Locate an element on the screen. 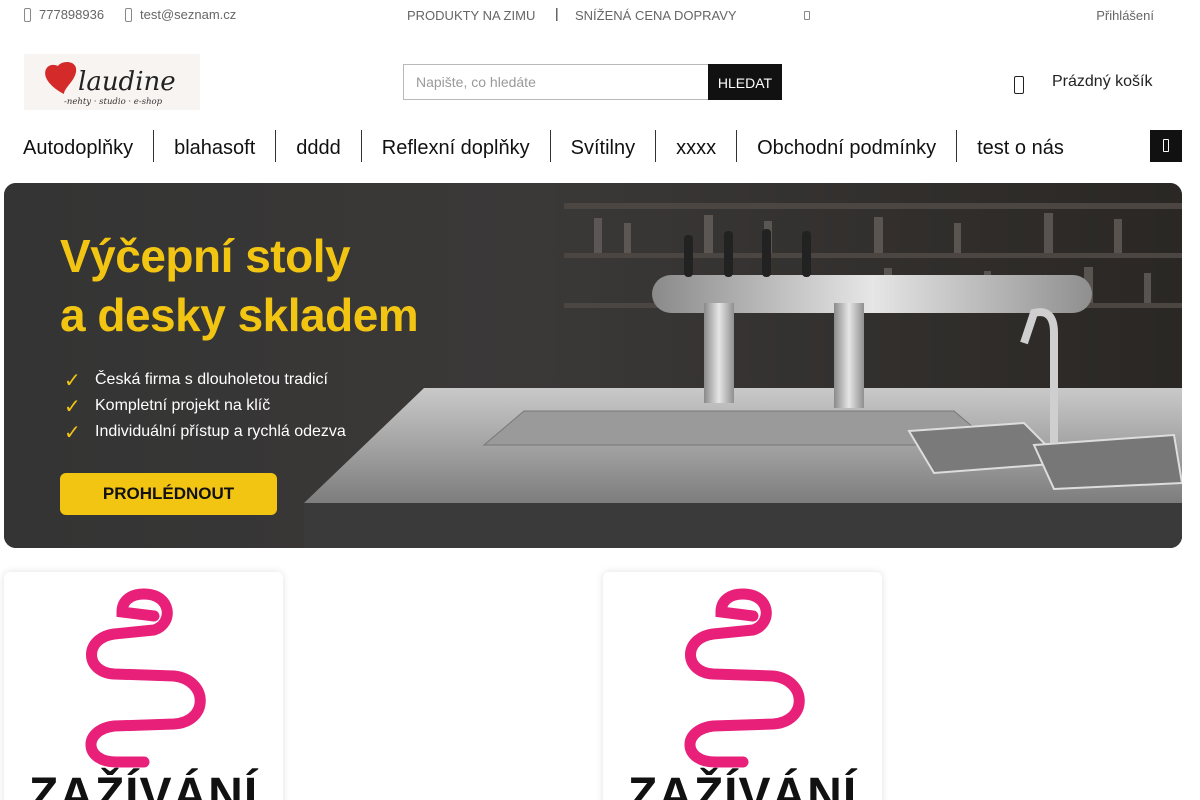 The image size is (1200, 800). menu-icon is located at coordinates (1166, 145).